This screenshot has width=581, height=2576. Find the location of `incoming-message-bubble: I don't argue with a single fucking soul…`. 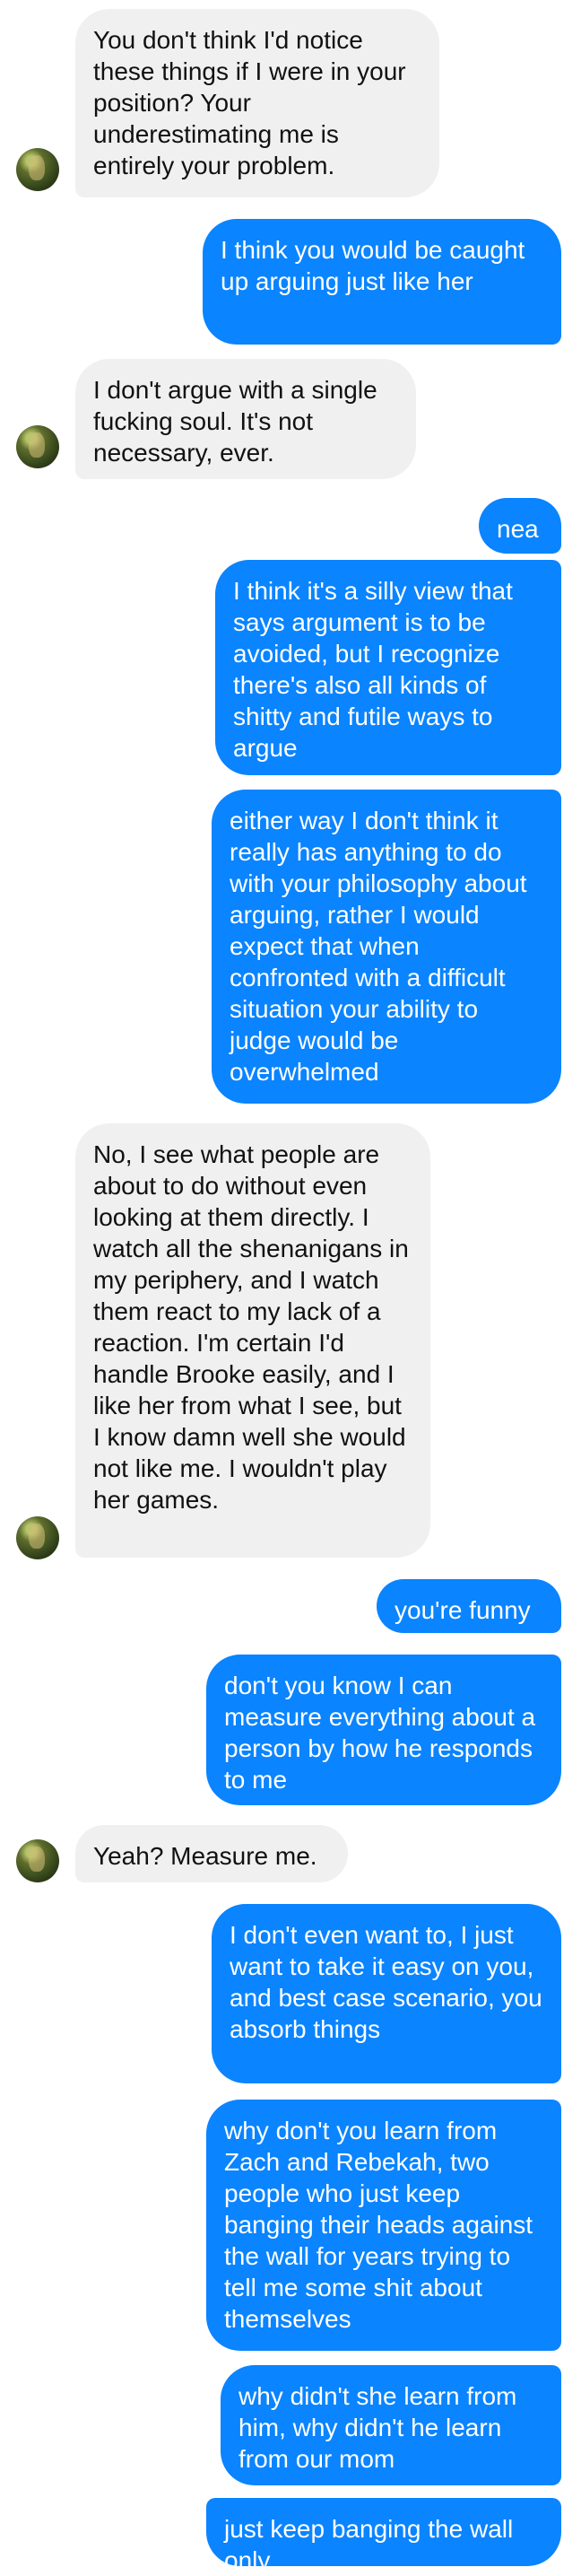

incoming-message-bubble: I don't argue with a single fucking soul… is located at coordinates (245, 419).